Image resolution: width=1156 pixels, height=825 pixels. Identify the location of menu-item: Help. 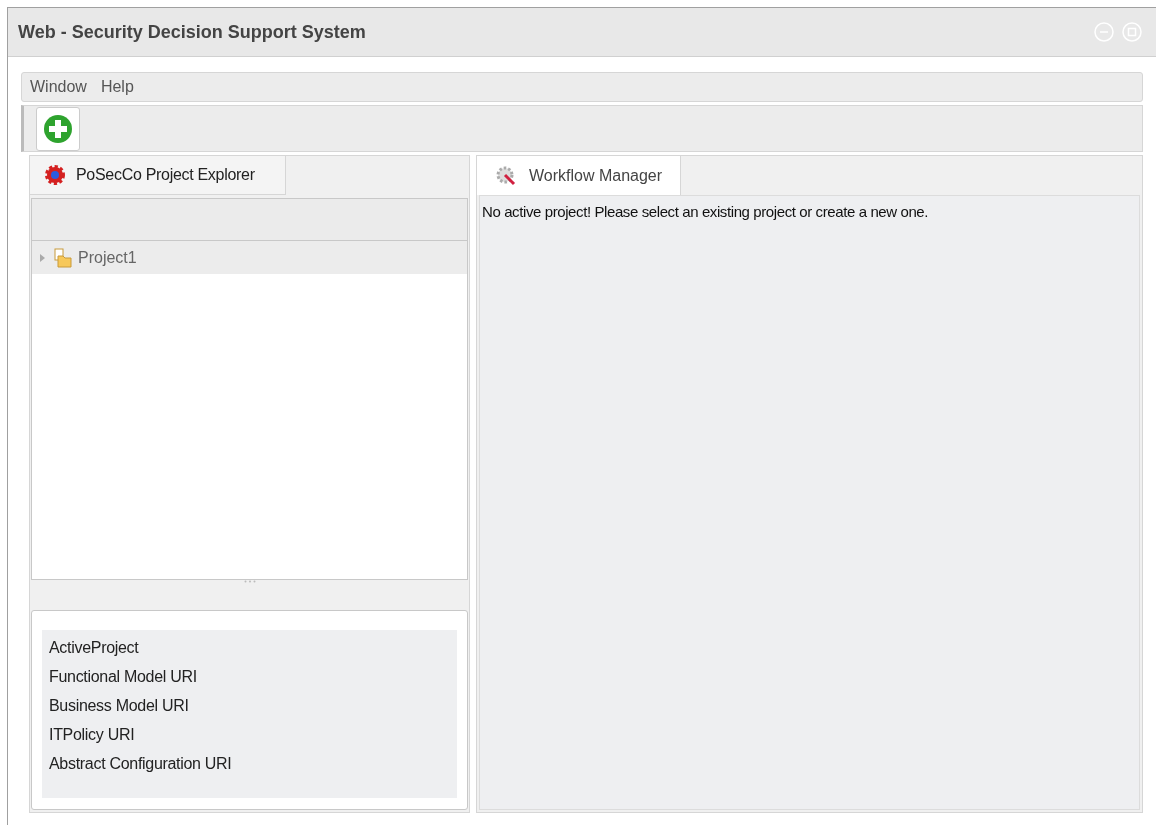
(117, 87).